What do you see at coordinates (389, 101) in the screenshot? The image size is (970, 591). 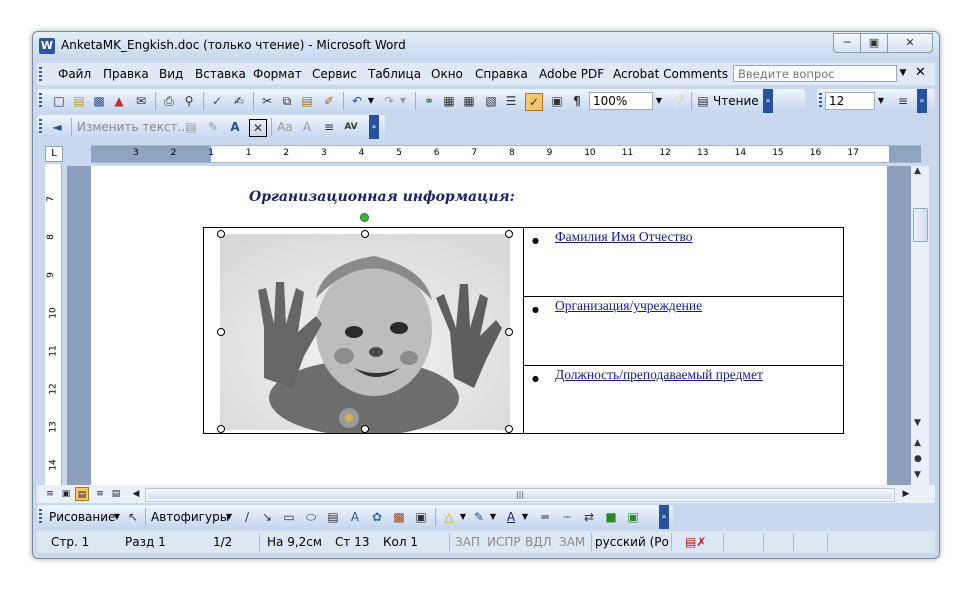 I see `redo-icon: ↷` at bounding box center [389, 101].